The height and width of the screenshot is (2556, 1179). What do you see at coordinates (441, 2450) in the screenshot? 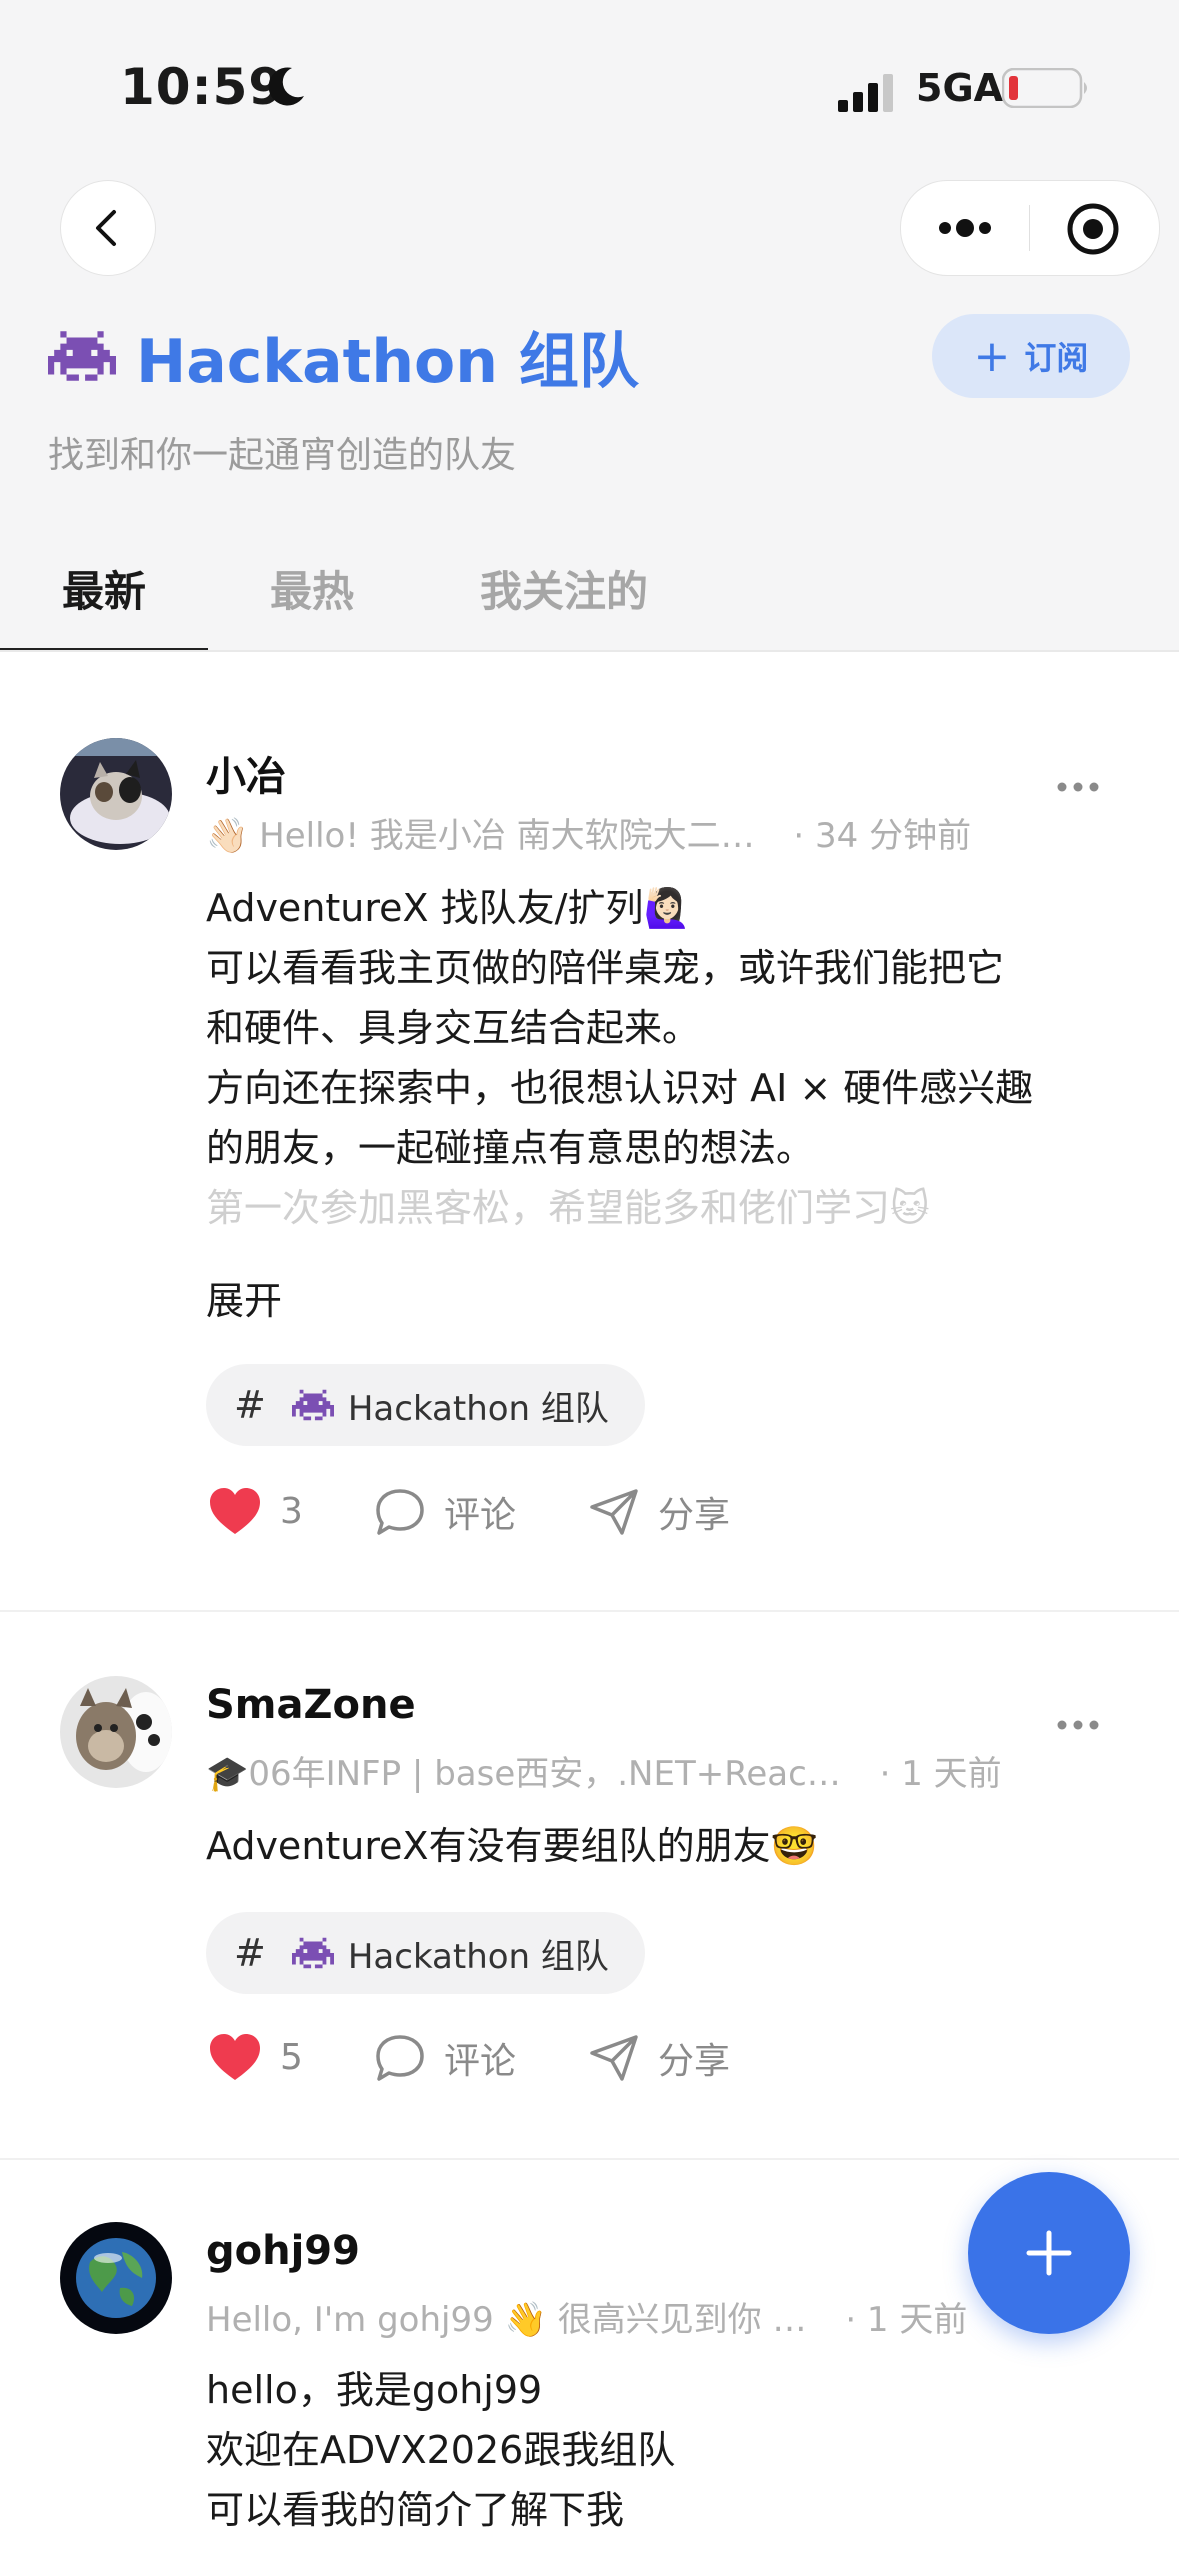
I see `content-line: 欢迎在ADVX2026跟我组队` at bounding box center [441, 2450].